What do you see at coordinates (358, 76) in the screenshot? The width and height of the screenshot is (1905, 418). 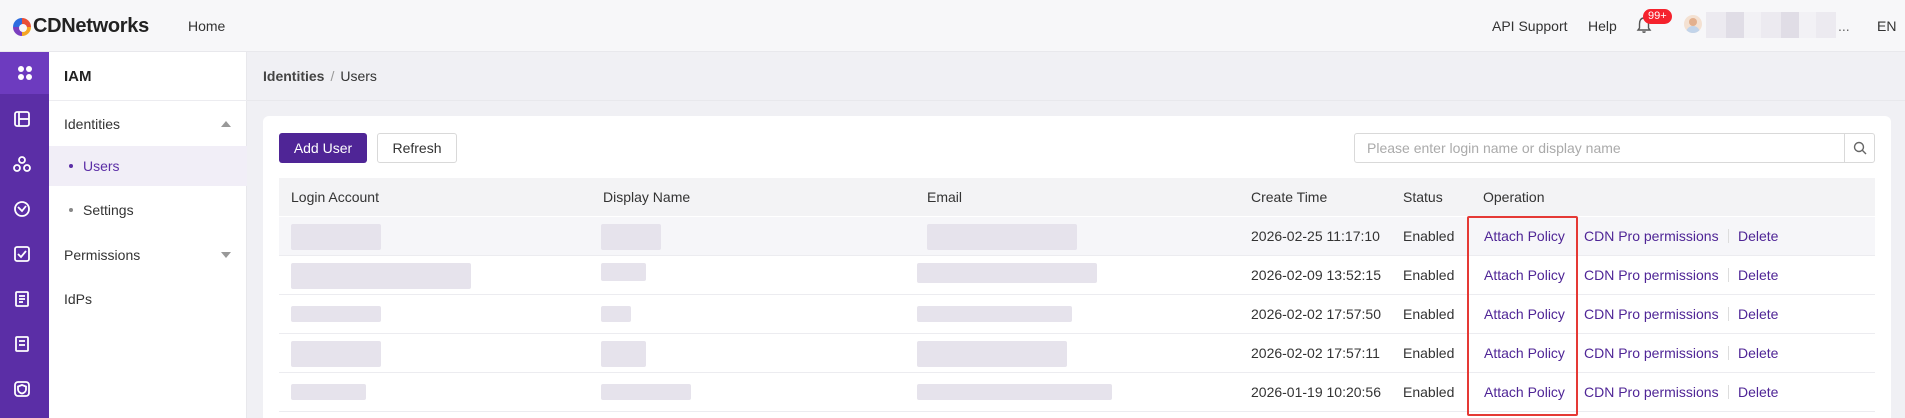 I see `breadcrumb-users: Users` at bounding box center [358, 76].